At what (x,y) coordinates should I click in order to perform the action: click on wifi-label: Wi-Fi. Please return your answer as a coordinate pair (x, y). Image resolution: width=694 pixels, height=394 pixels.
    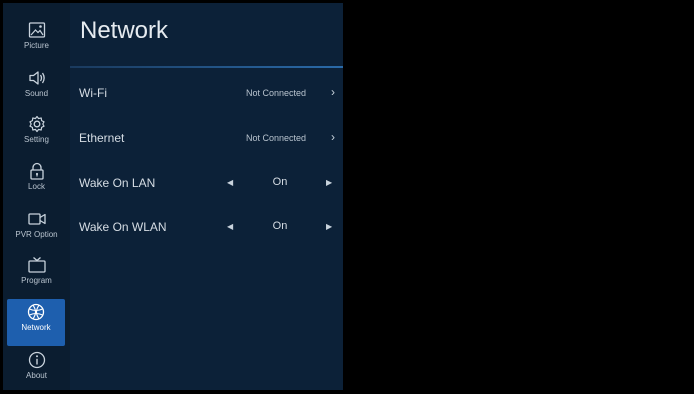
    Looking at the image, I should click on (93, 93).